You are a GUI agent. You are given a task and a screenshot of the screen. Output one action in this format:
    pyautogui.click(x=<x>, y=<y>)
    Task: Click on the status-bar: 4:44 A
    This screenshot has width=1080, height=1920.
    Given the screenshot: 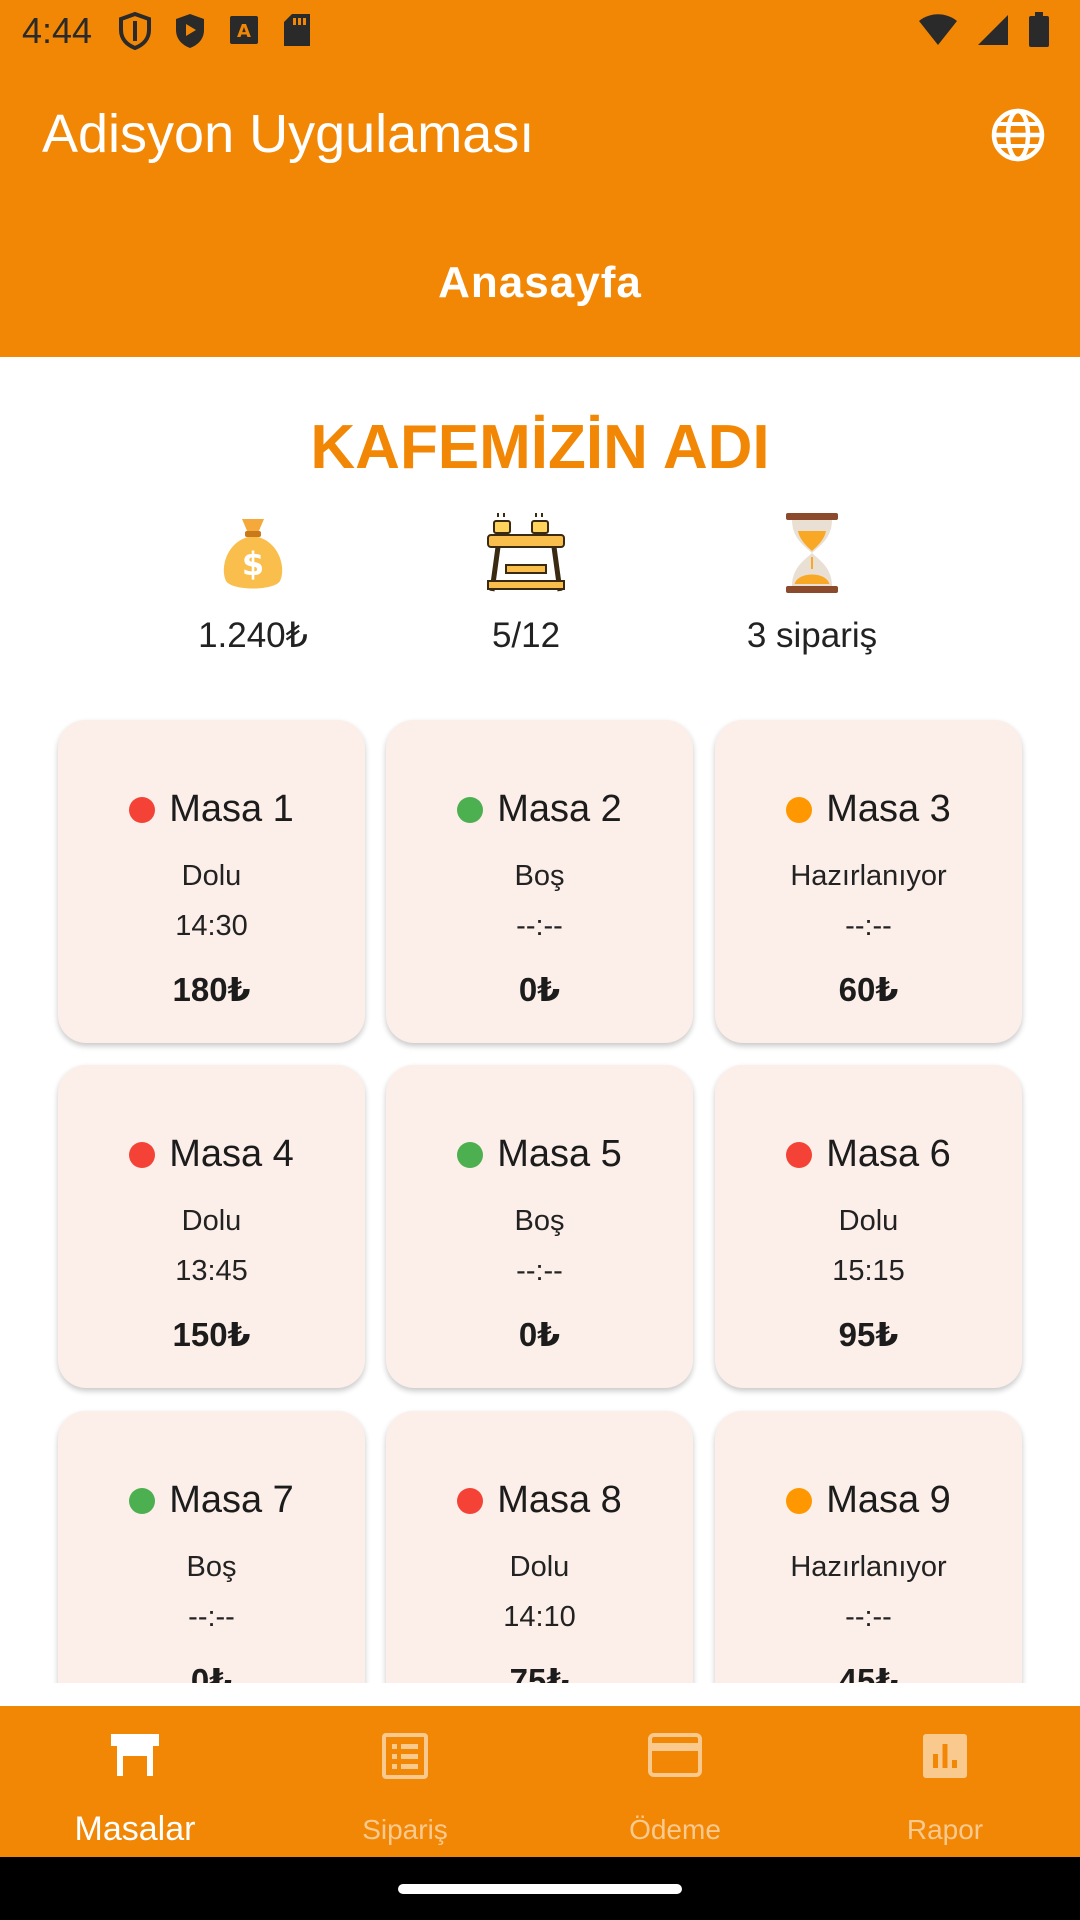 What is the action you would take?
    pyautogui.click(x=540, y=31)
    